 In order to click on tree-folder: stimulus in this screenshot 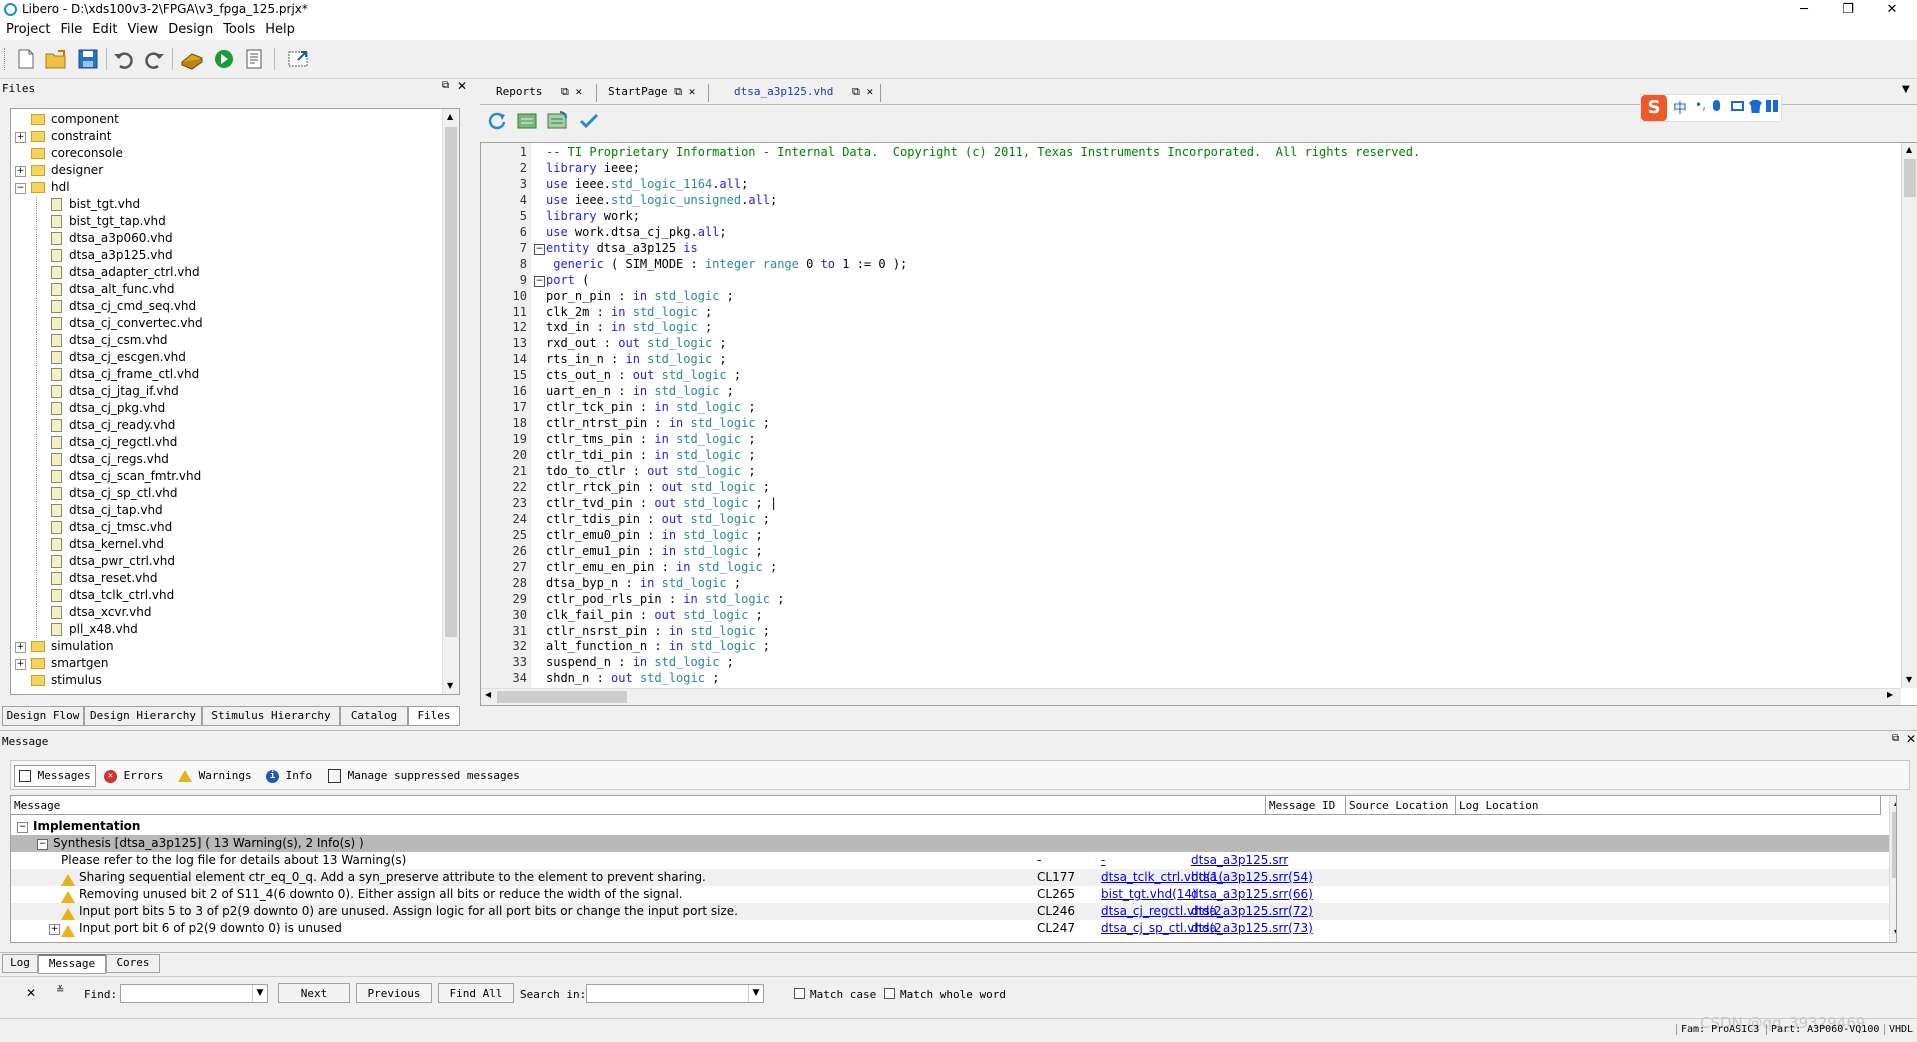, I will do `click(226, 680)`.